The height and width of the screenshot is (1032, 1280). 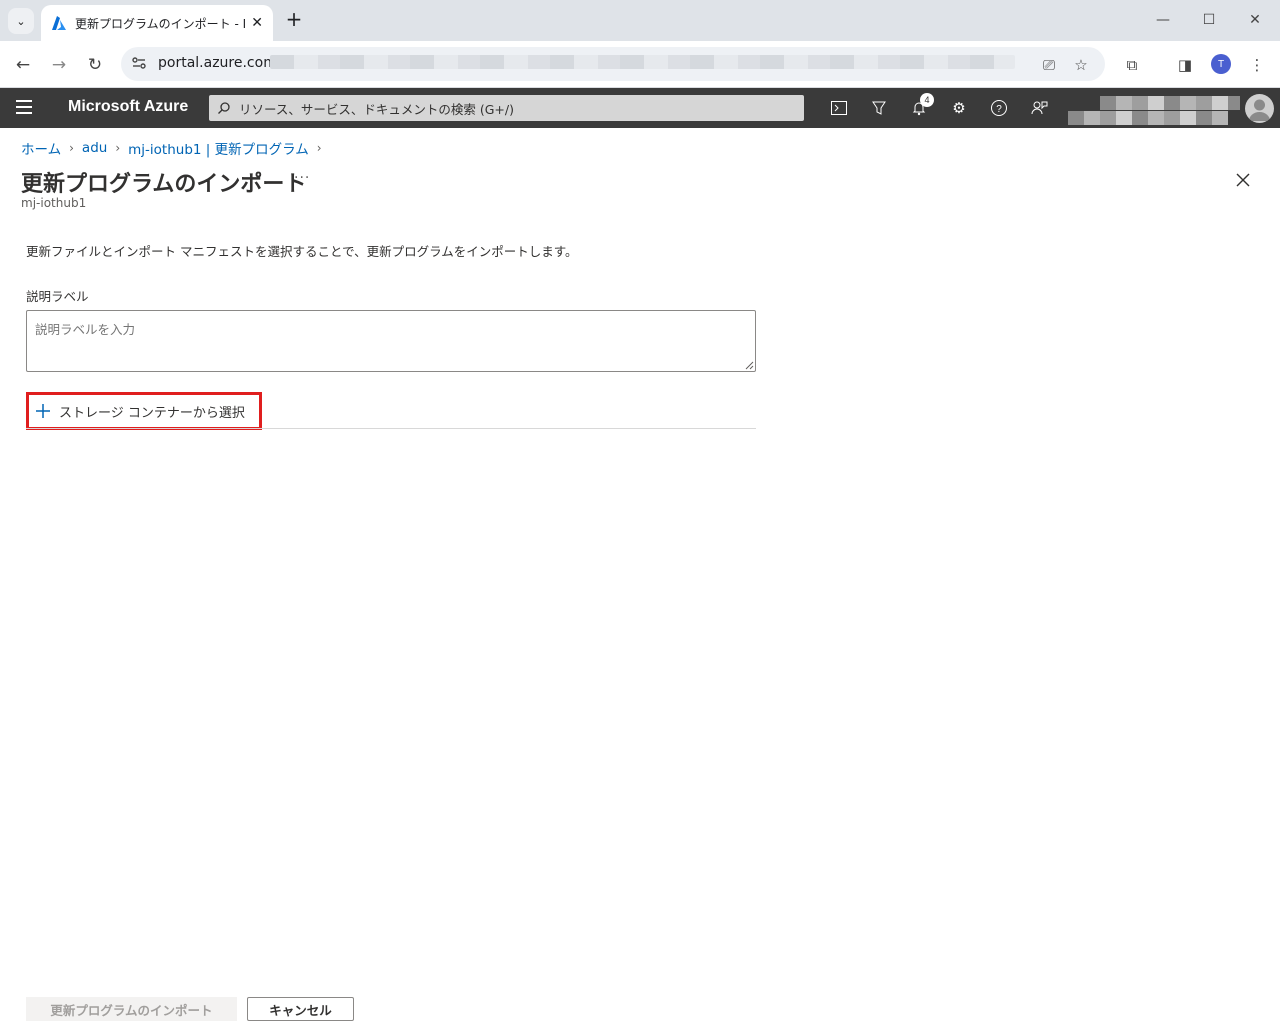 What do you see at coordinates (131, 1009) in the screenshot?
I see `import-update-button: 更新プログラムのインポート` at bounding box center [131, 1009].